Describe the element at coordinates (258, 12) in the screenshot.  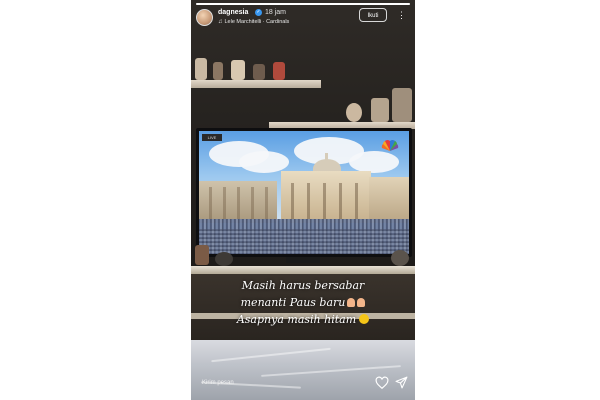
I see `verified-badge-icon: ✓` at that location.